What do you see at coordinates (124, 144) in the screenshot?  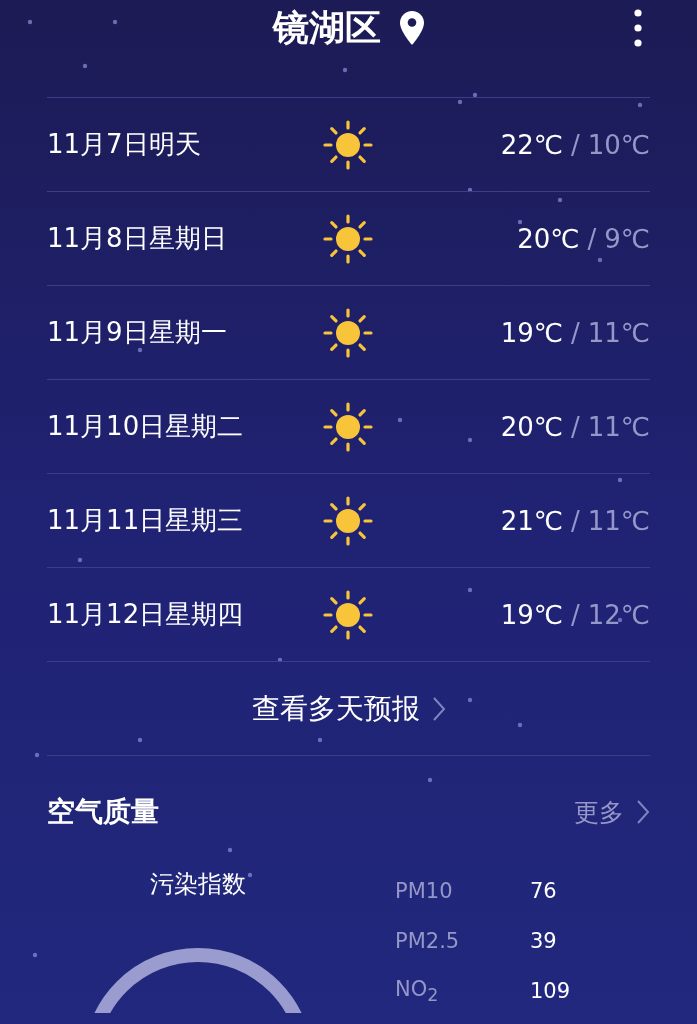 I see `forecast-date: 11月7日明天` at bounding box center [124, 144].